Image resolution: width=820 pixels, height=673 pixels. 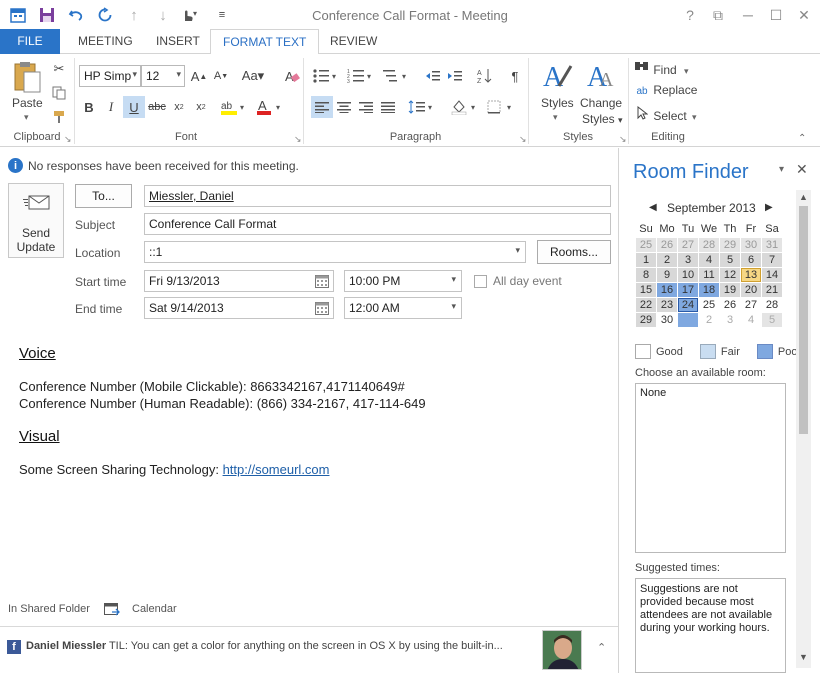 What do you see at coordinates (298, 139) in the screenshot?
I see `font-launcher-icon: ↘` at bounding box center [298, 139].